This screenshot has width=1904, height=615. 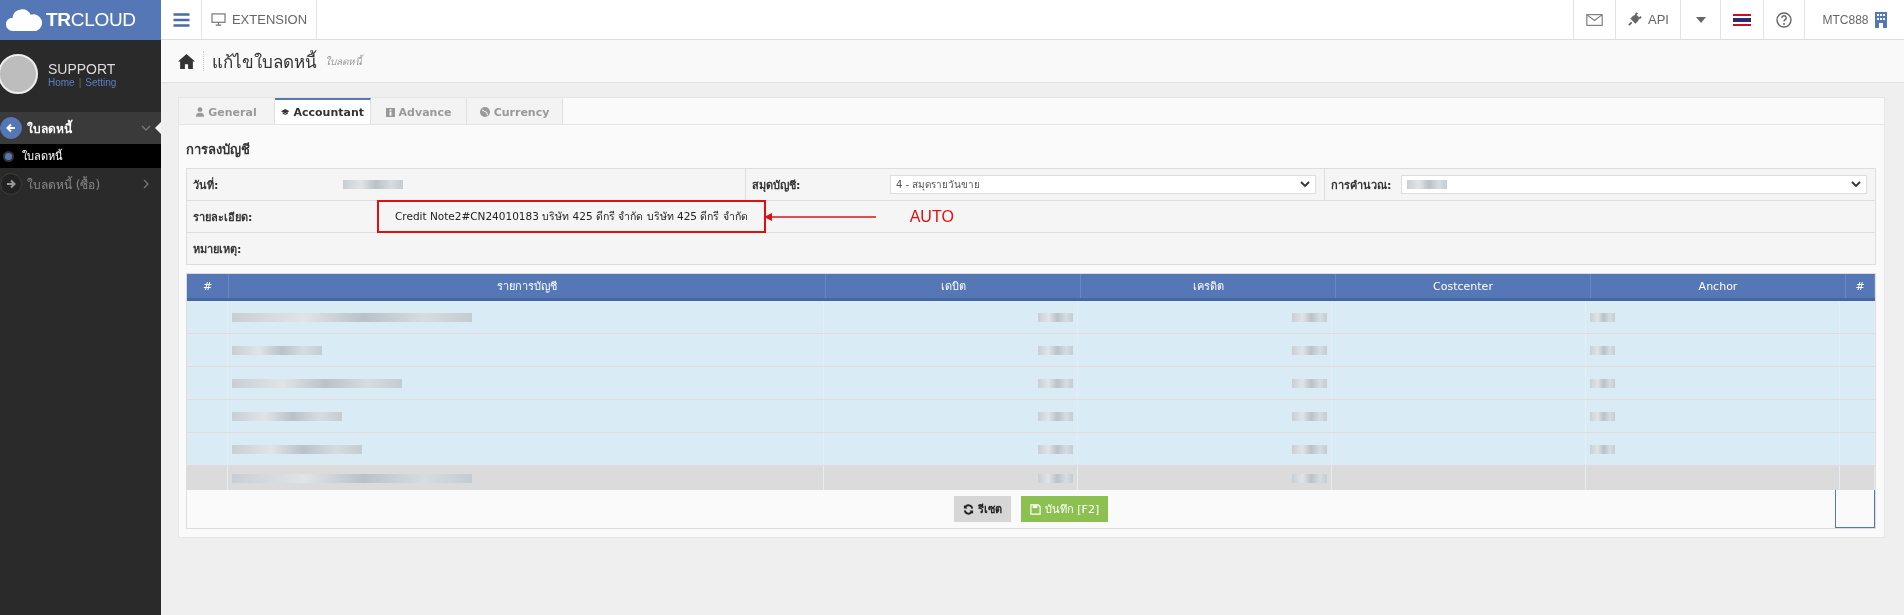 What do you see at coordinates (777, 185) in the screenshot?
I see `field-label: สมุดบัญชี:` at bounding box center [777, 185].